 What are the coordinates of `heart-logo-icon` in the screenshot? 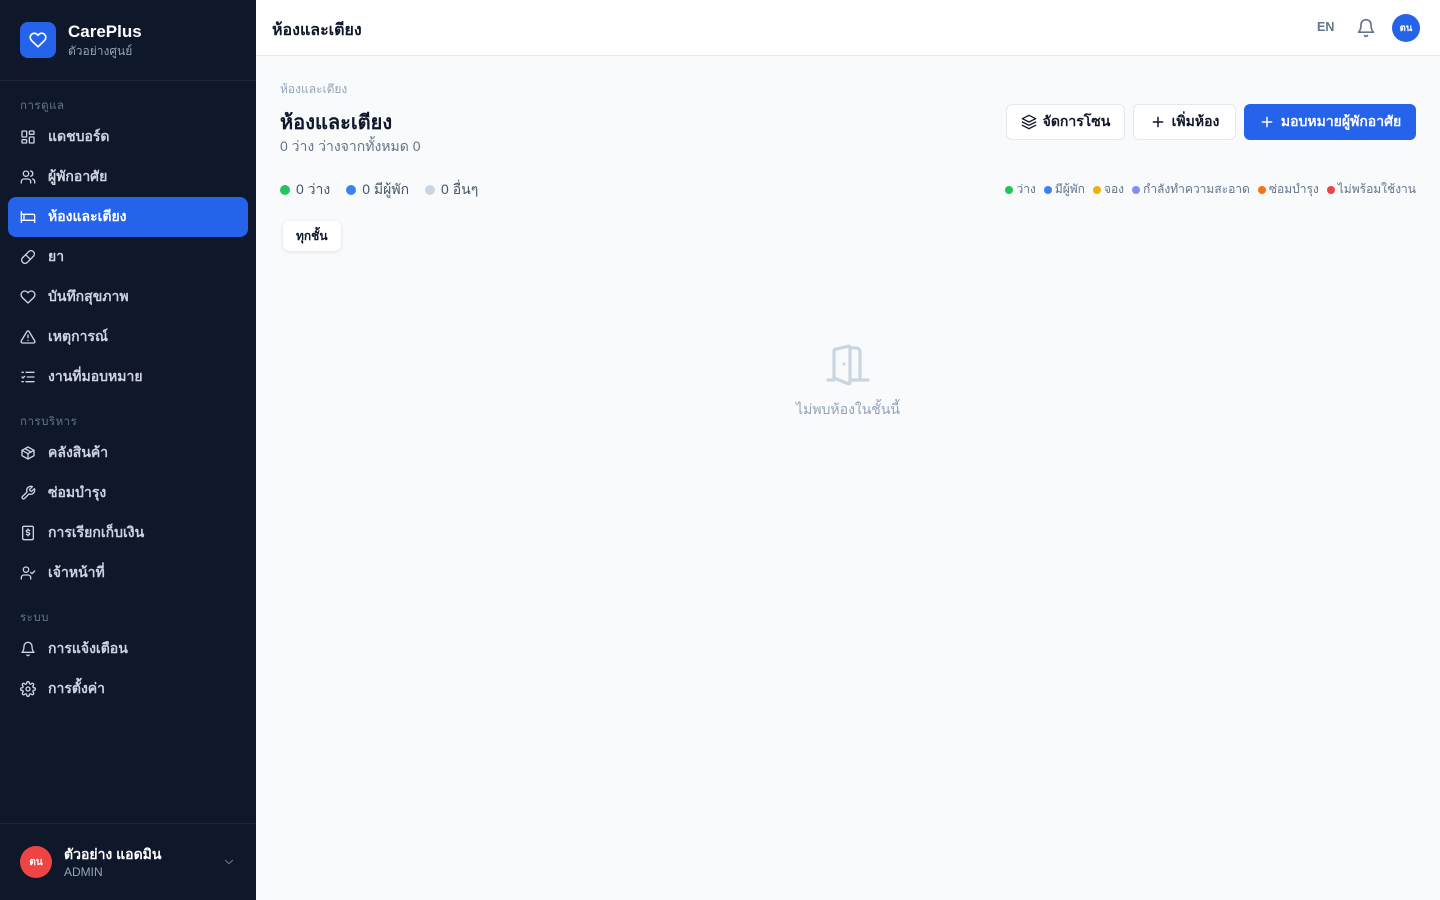 It's located at (38, 40).